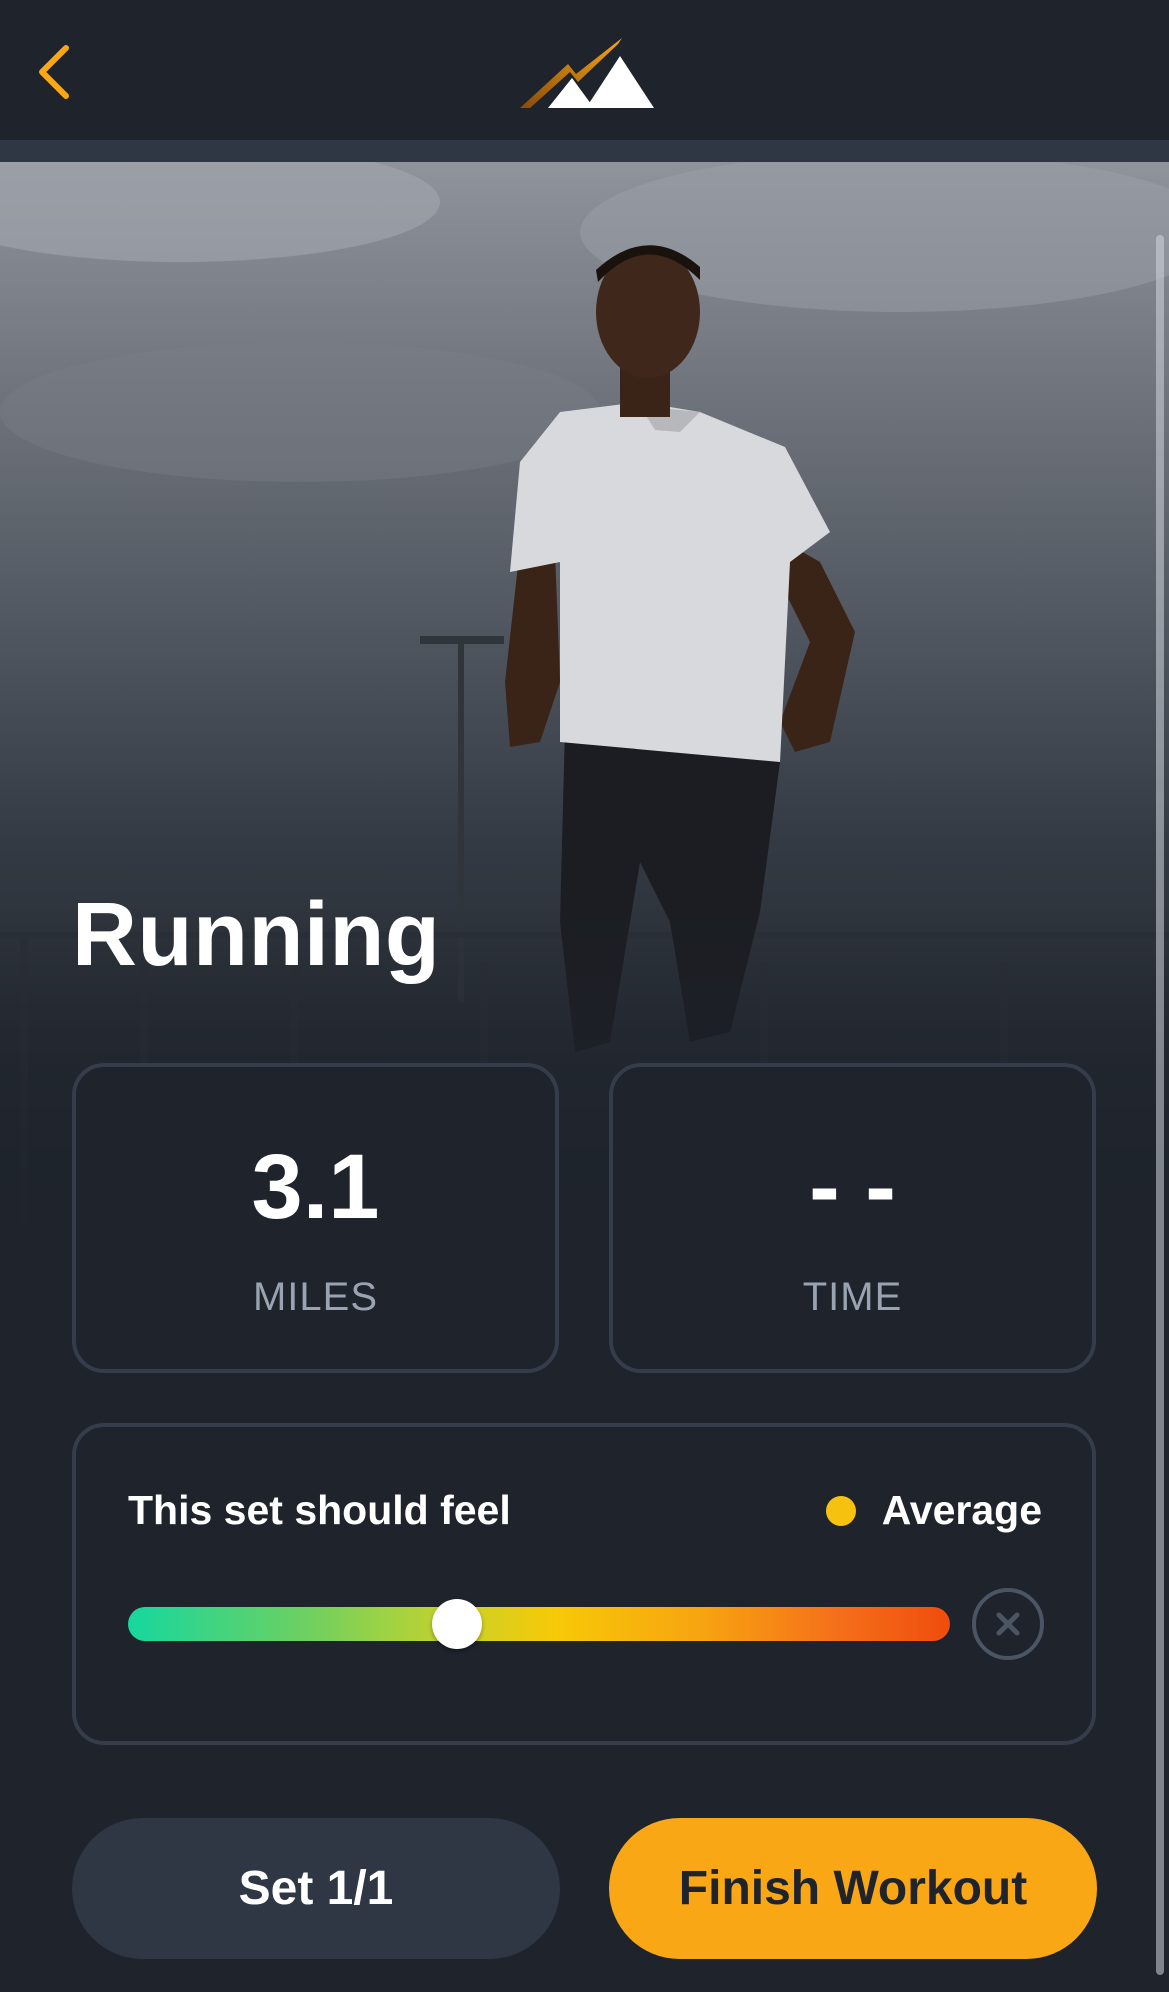  I want to click on back-button, so click(54, 72).